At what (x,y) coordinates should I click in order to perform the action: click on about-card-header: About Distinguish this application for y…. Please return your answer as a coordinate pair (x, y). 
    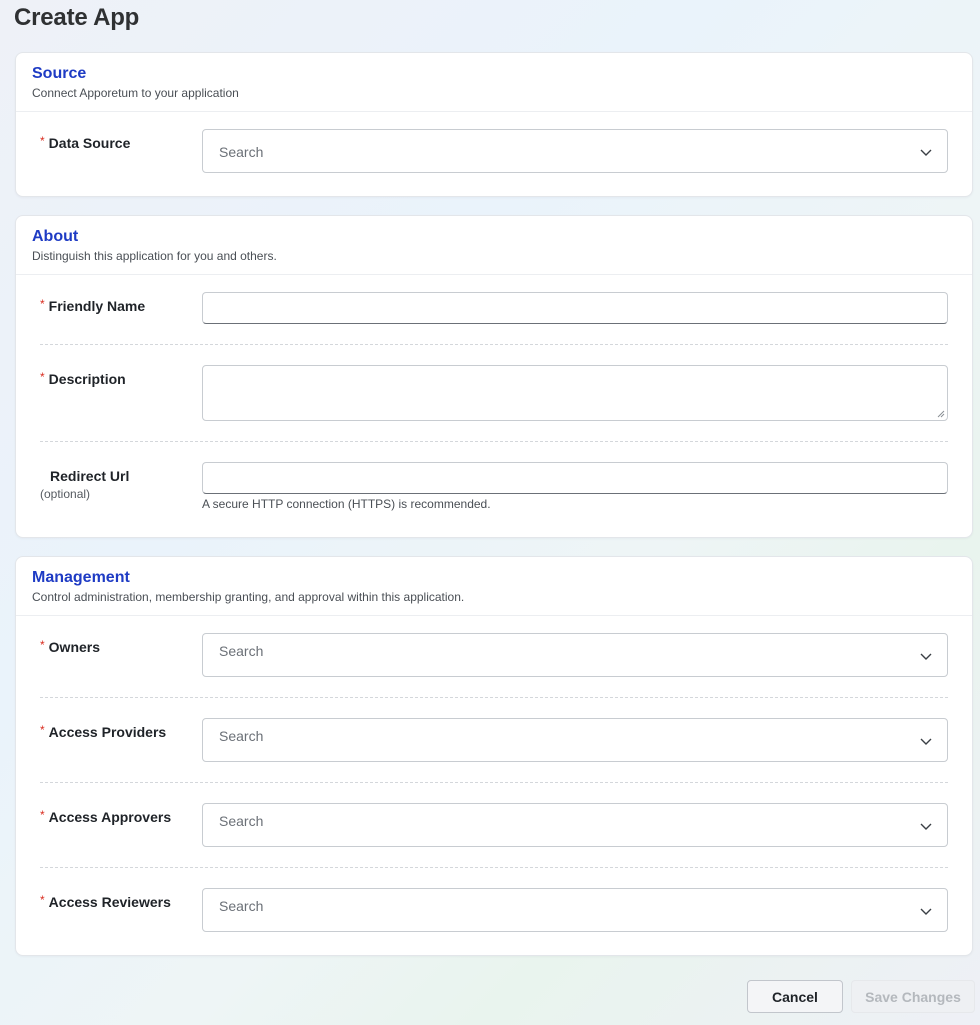
    Looking at the image, I should click on (494, 245).